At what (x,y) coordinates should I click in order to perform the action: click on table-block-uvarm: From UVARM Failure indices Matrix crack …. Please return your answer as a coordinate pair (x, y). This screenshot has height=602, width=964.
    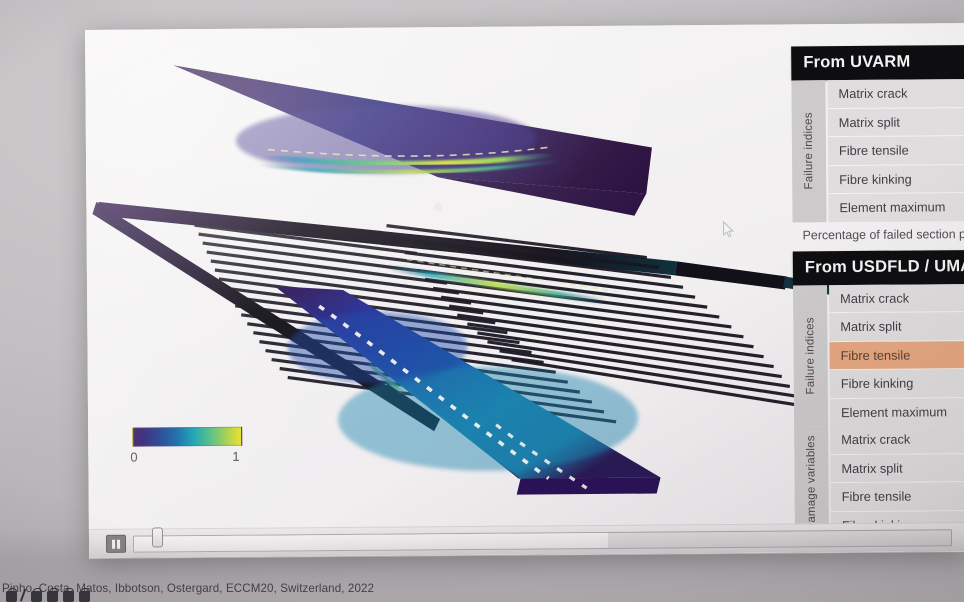
    Looking at the image, I should click on (877, 146).